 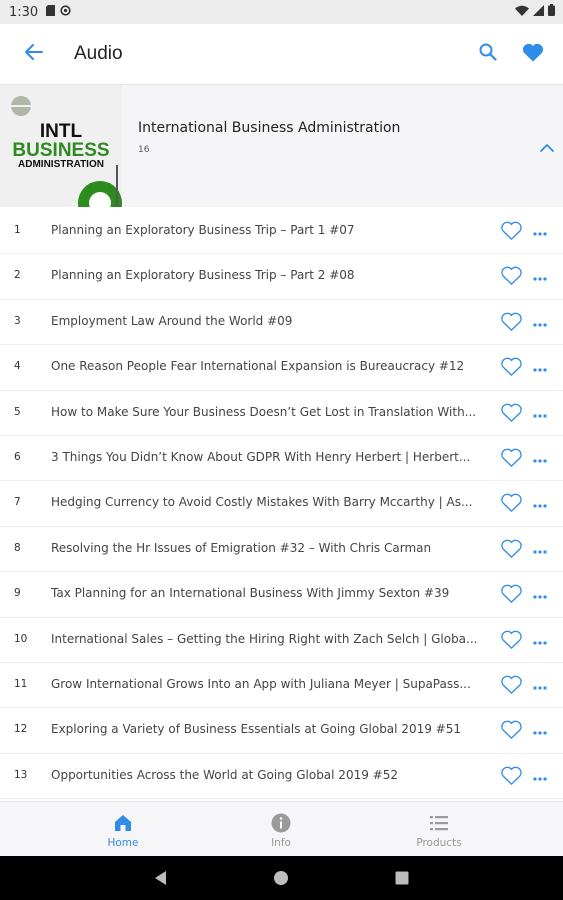 I want to click on track-number: 12, so click(x=21, y=729).